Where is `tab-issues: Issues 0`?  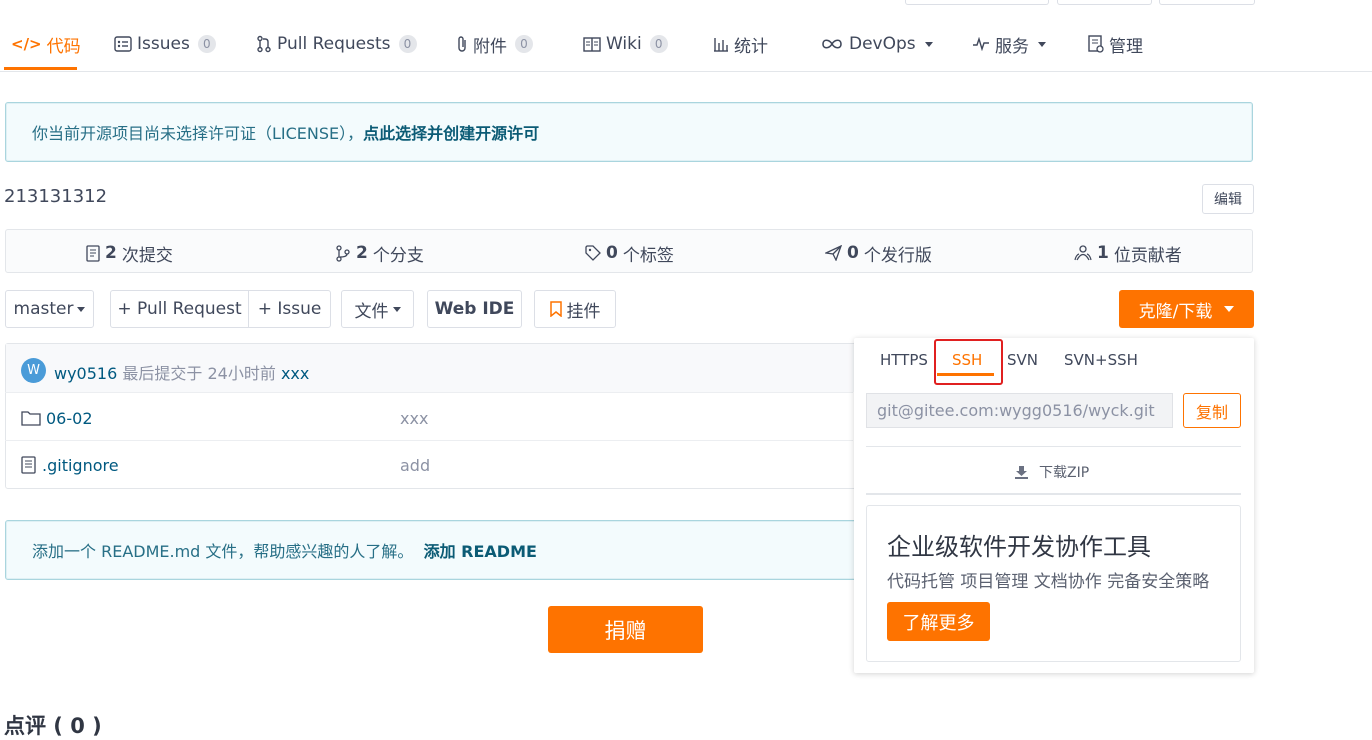
tab-issues: Issues 0 is located at coordinates (165, 44).